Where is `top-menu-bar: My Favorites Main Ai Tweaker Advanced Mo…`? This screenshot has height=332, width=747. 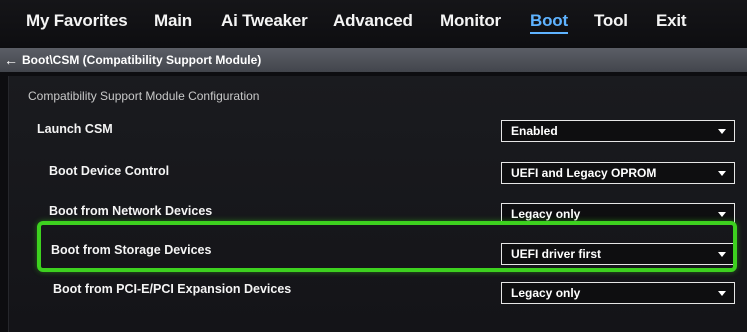 top-menu-bar: My Favorites Main Ai Tweaker Advanced Mo… is located at coordinates (373, 23).